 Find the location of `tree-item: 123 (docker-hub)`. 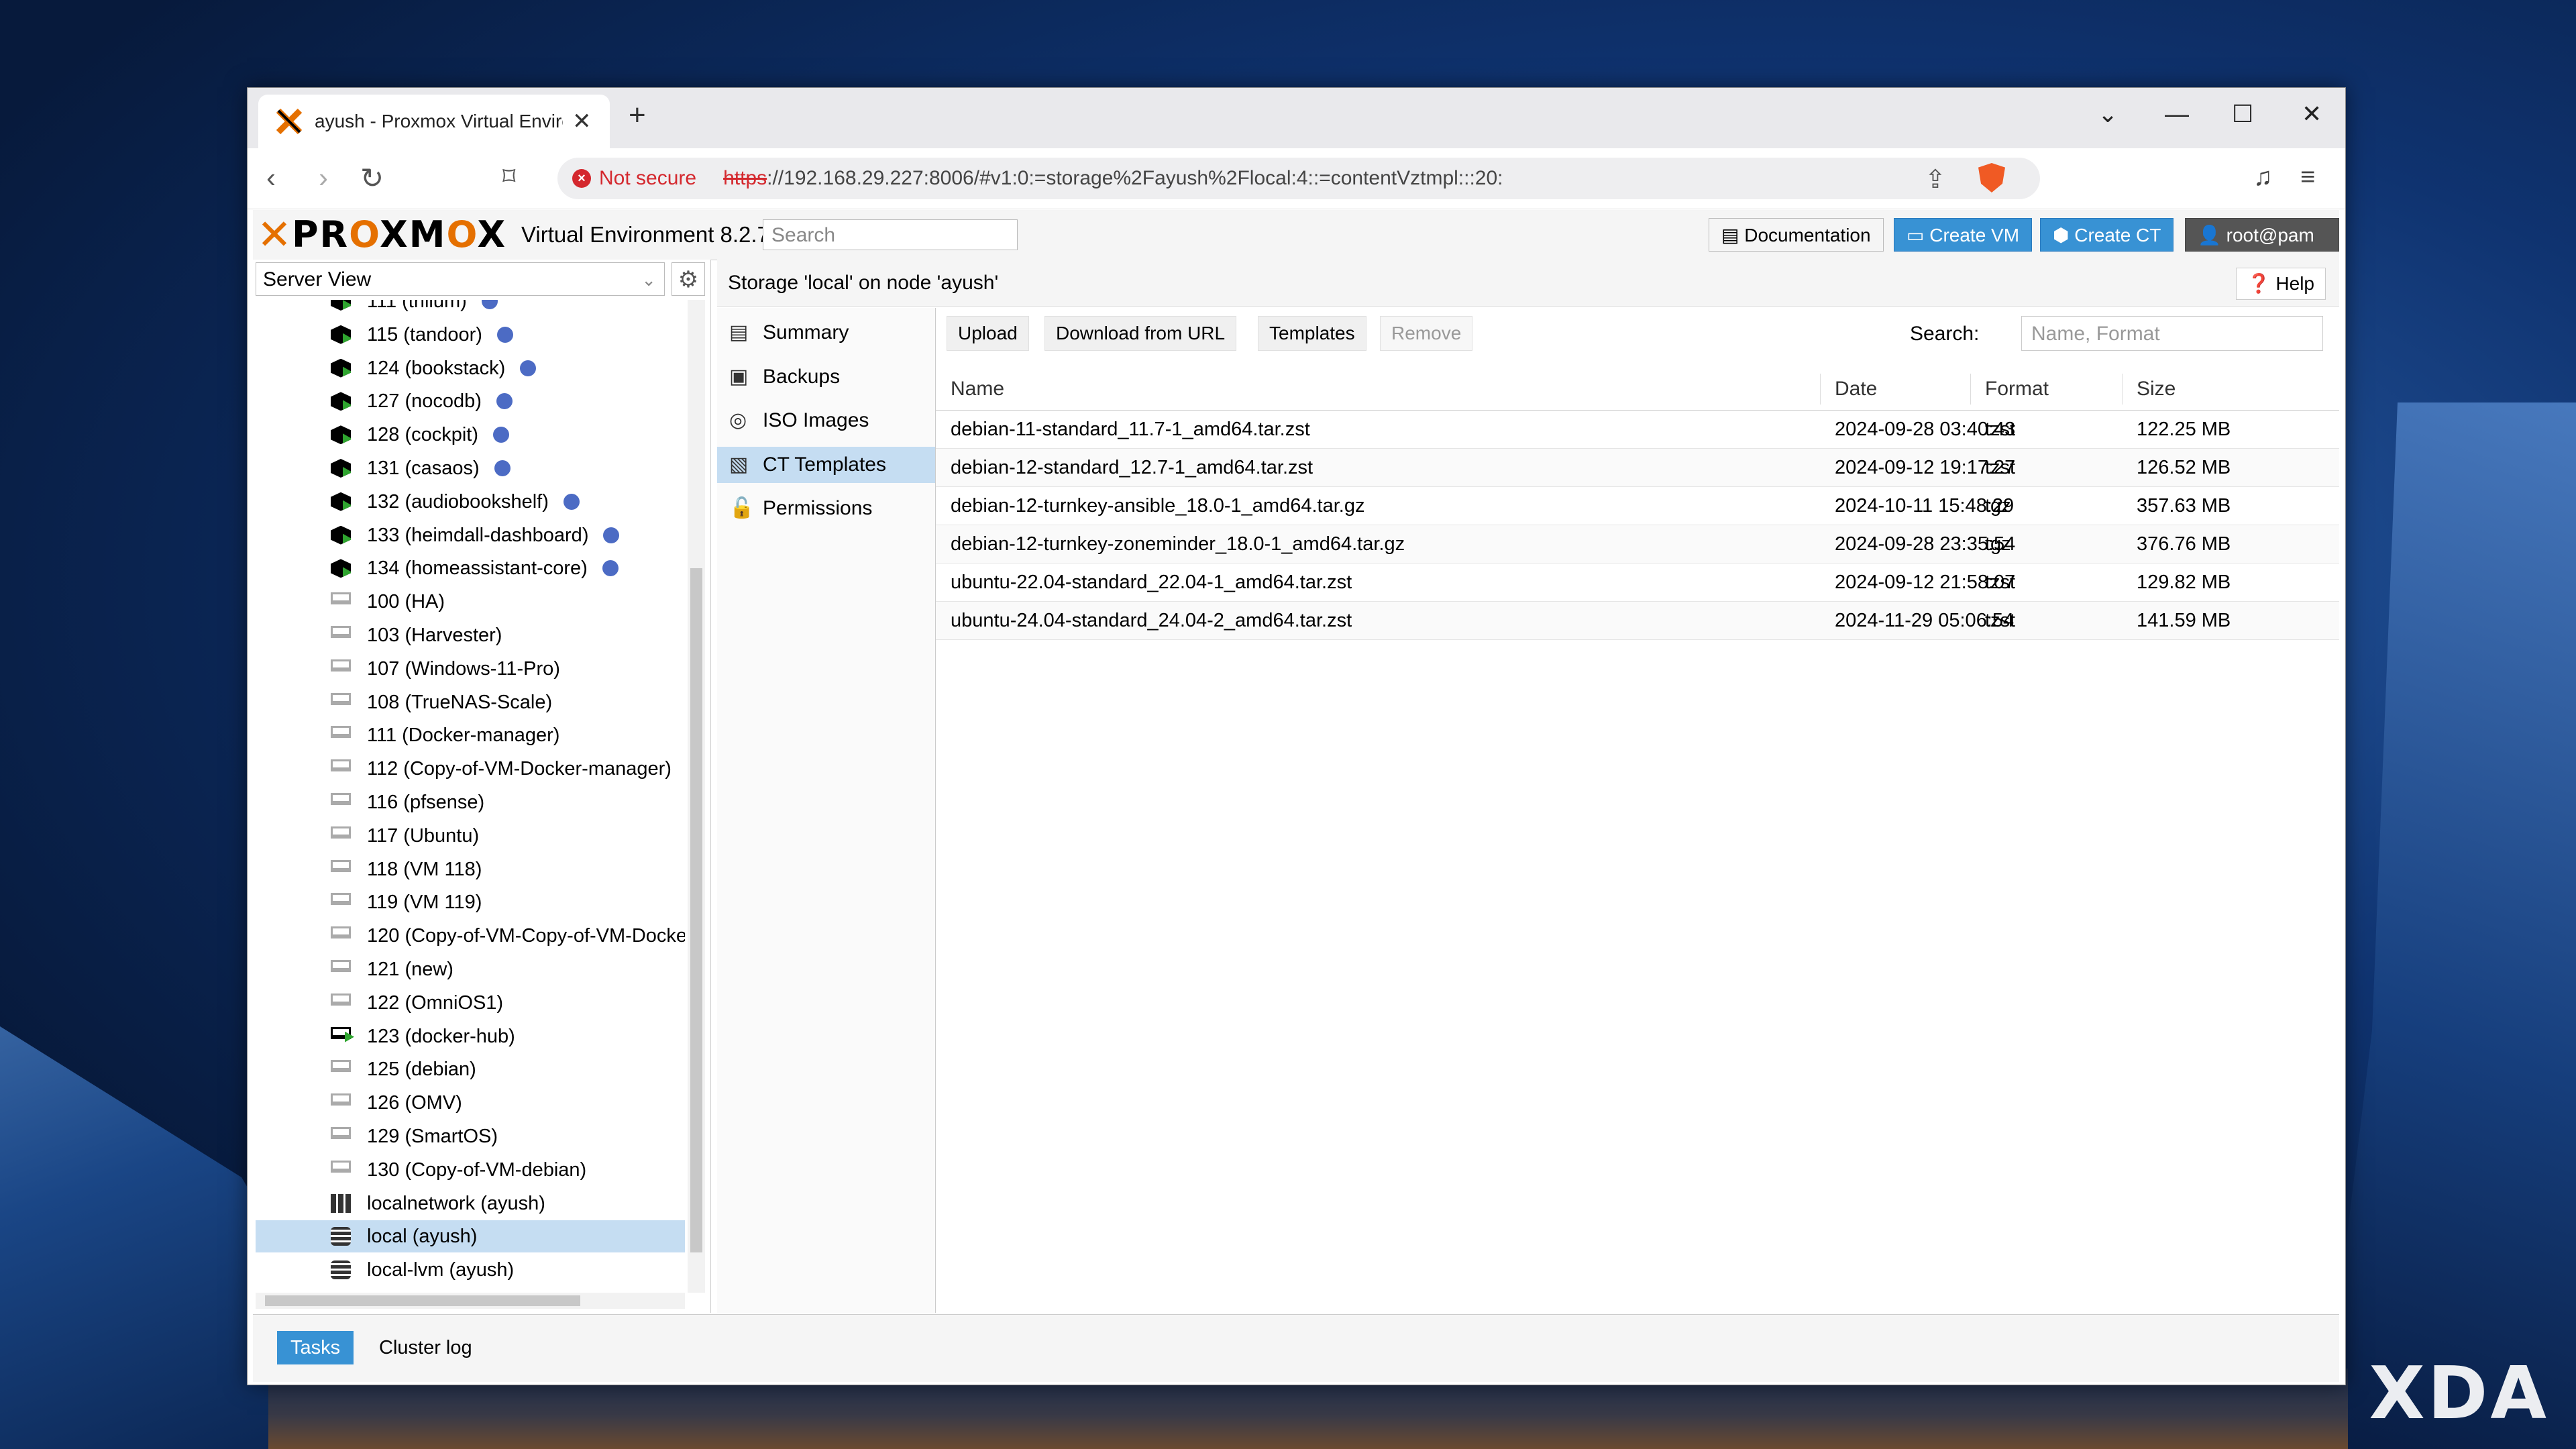

tree-item: 123 (docker-hub) is located at coordinates (470, 1036).